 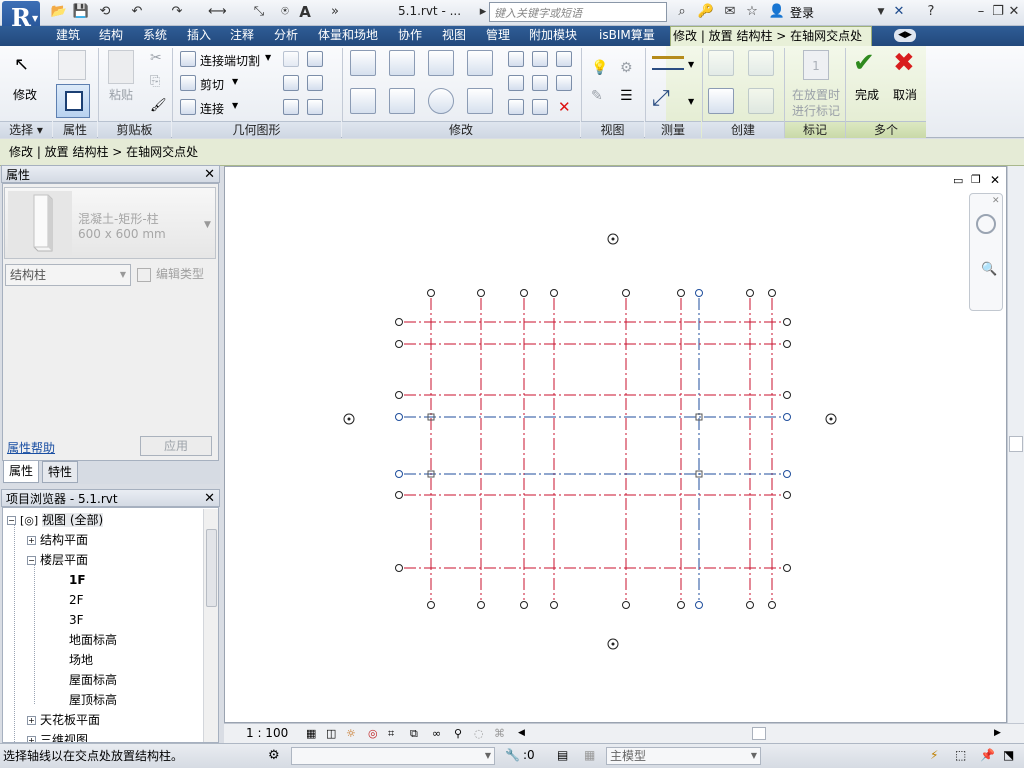 I want to click on tree-item-roof-level: 屋面标高, so click(x=93, y=680).